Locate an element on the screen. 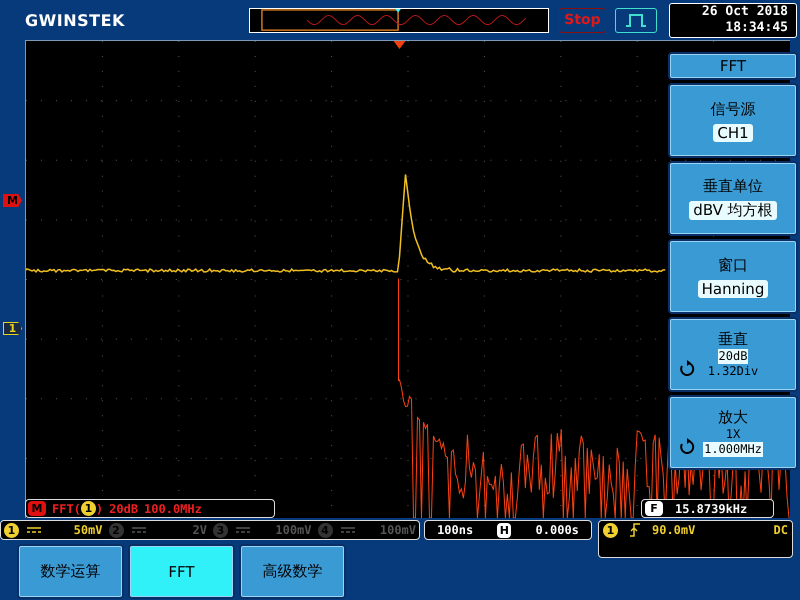  date-text: 26 Oct 2018 is located at coordinates (745, 12).